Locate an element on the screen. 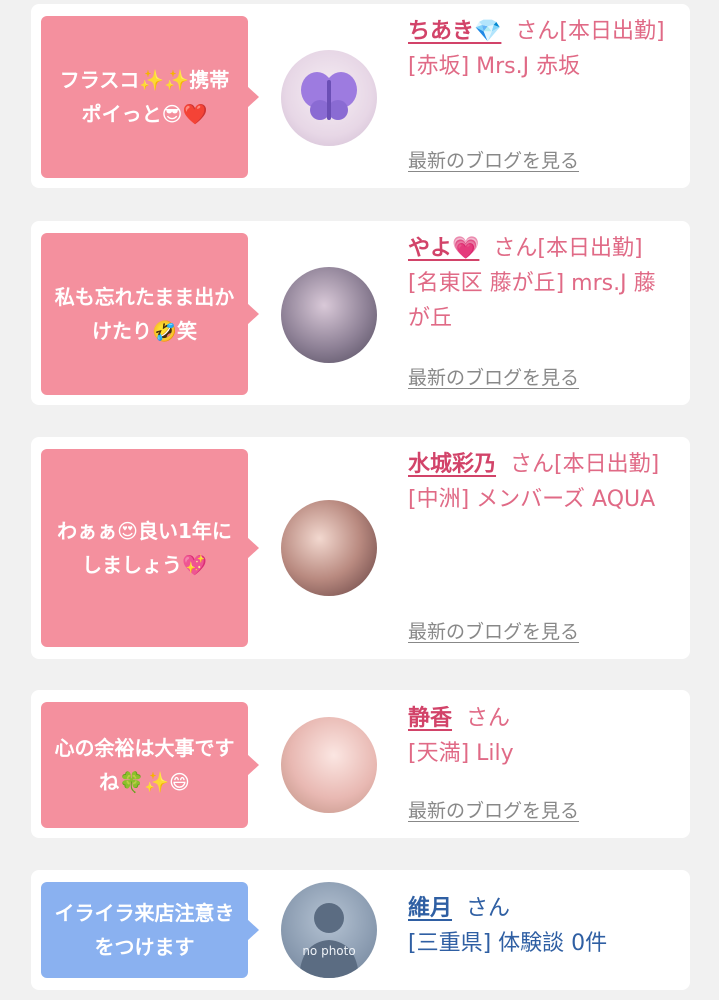 This screenshot has width=719, height=1000. comment-bubble: イライラ来店注意きをつけます is located at coordinates (150, 930).